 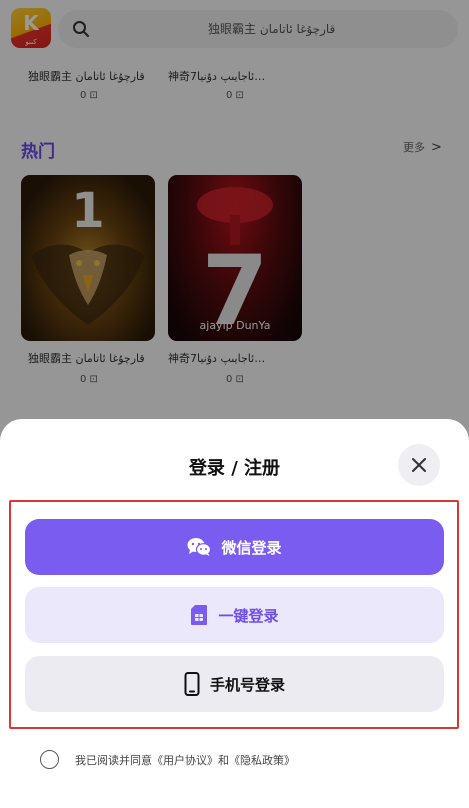 I want to click on phone-login-button: 手机号登录, so click(x=234, y=684).